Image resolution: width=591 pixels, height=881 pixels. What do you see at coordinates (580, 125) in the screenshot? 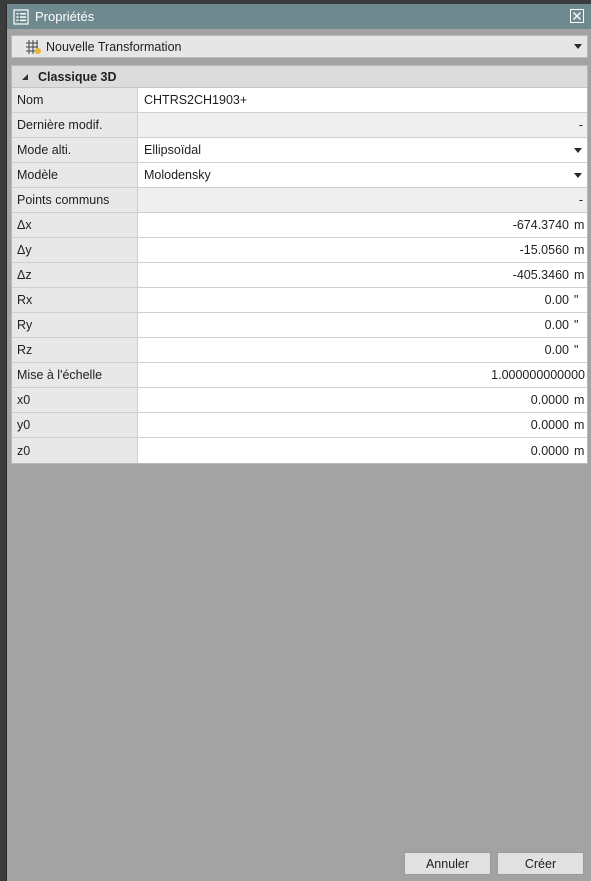
I see `last-modified-text: -` at bounding box center [580, 125].